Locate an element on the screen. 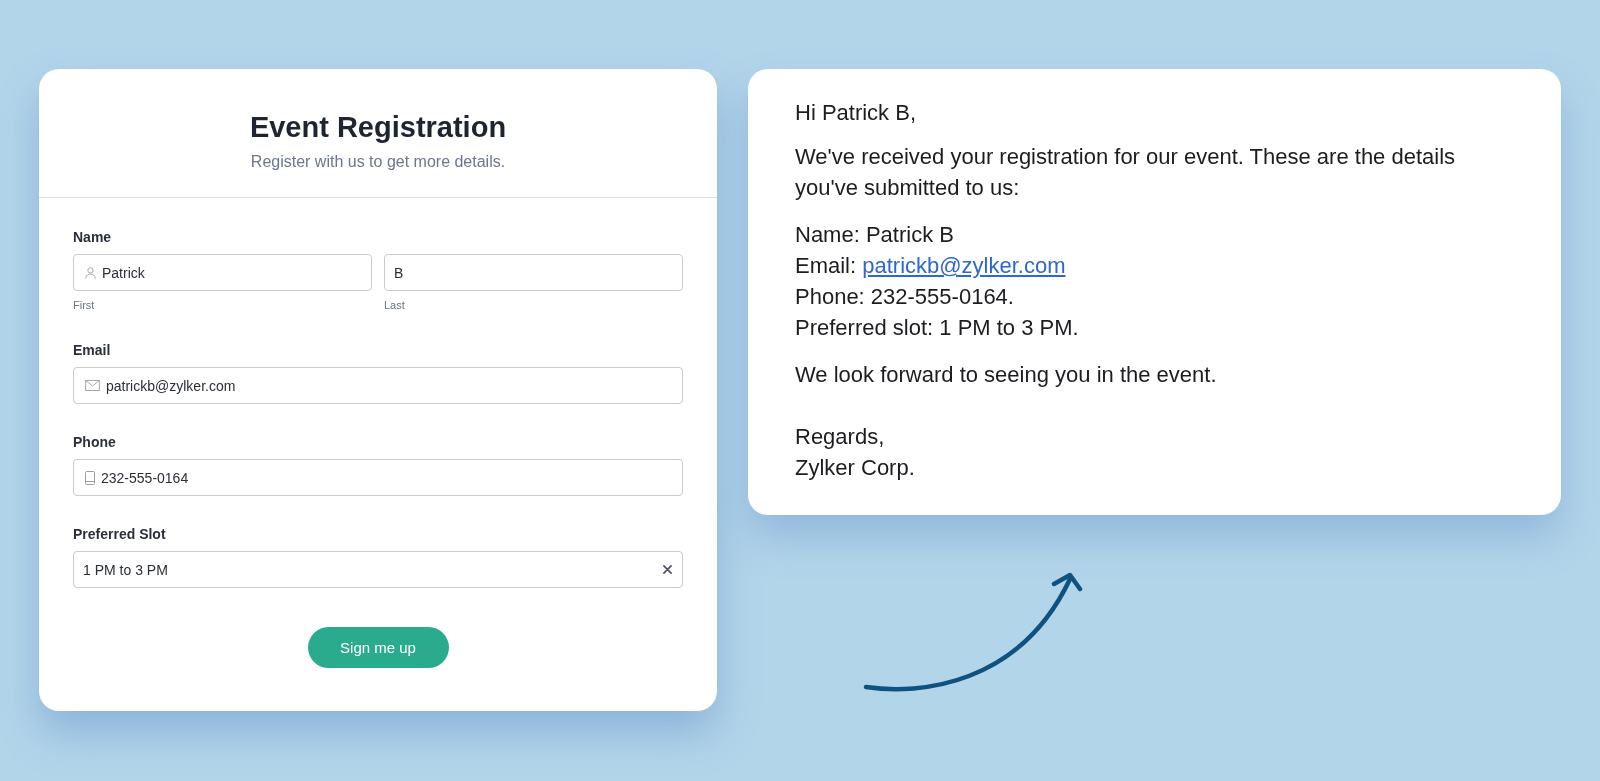  detail-line: Preferred slot: 1 PM to 3 PM. is located at coordinates (937, 328).